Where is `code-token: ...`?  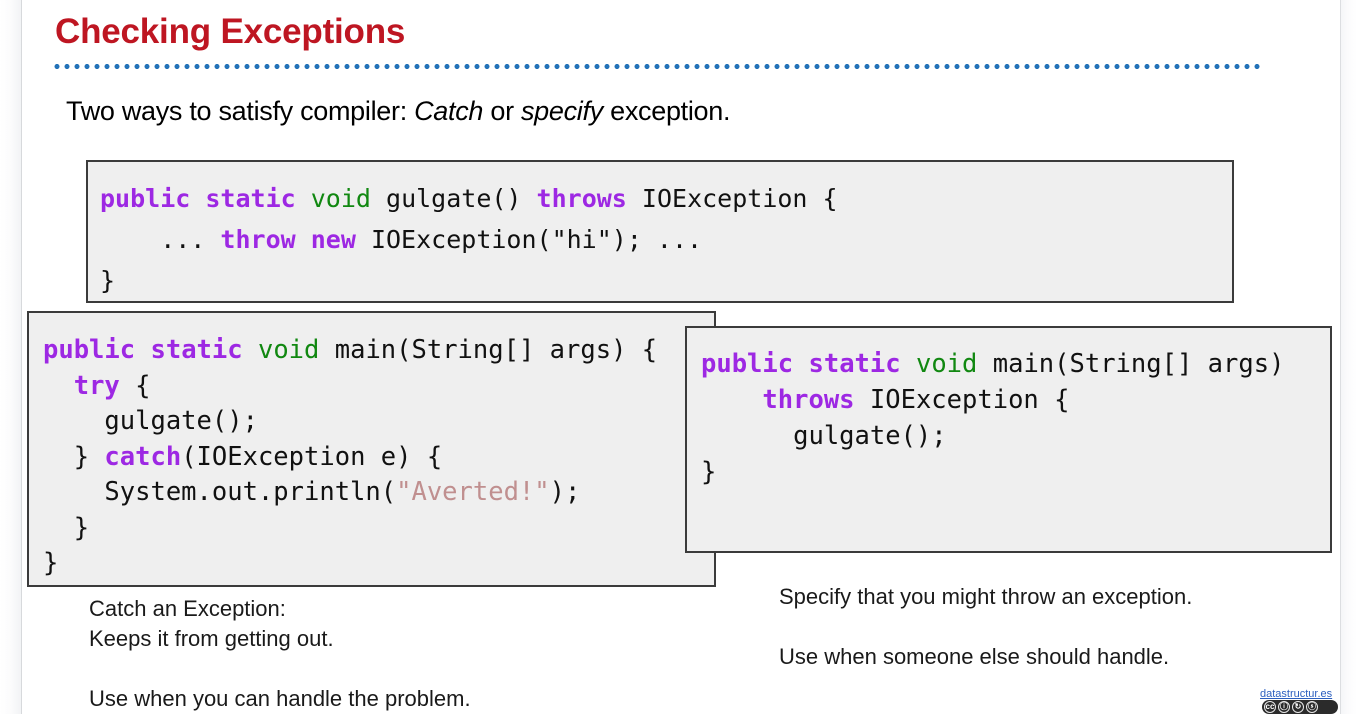 code-token: ... is located at coordinates (160, 239).